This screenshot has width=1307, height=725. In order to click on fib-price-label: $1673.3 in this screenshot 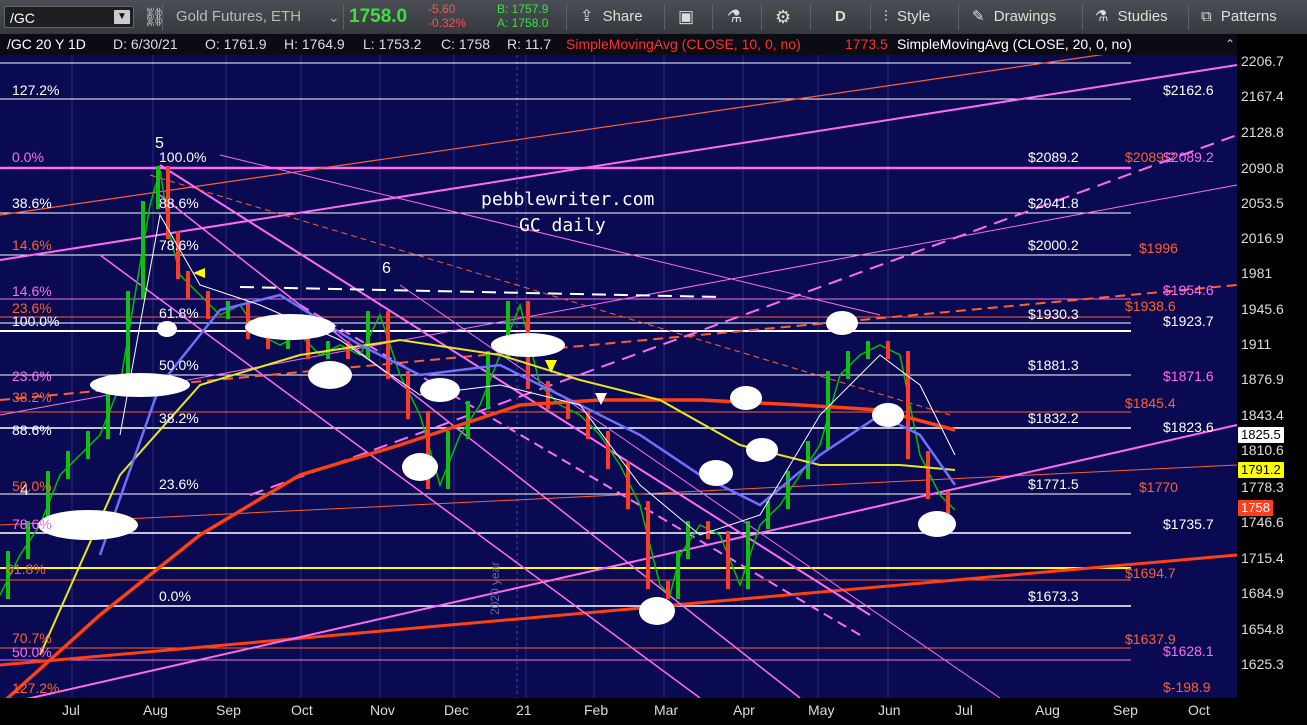, I will do `click(1053, 596)`.